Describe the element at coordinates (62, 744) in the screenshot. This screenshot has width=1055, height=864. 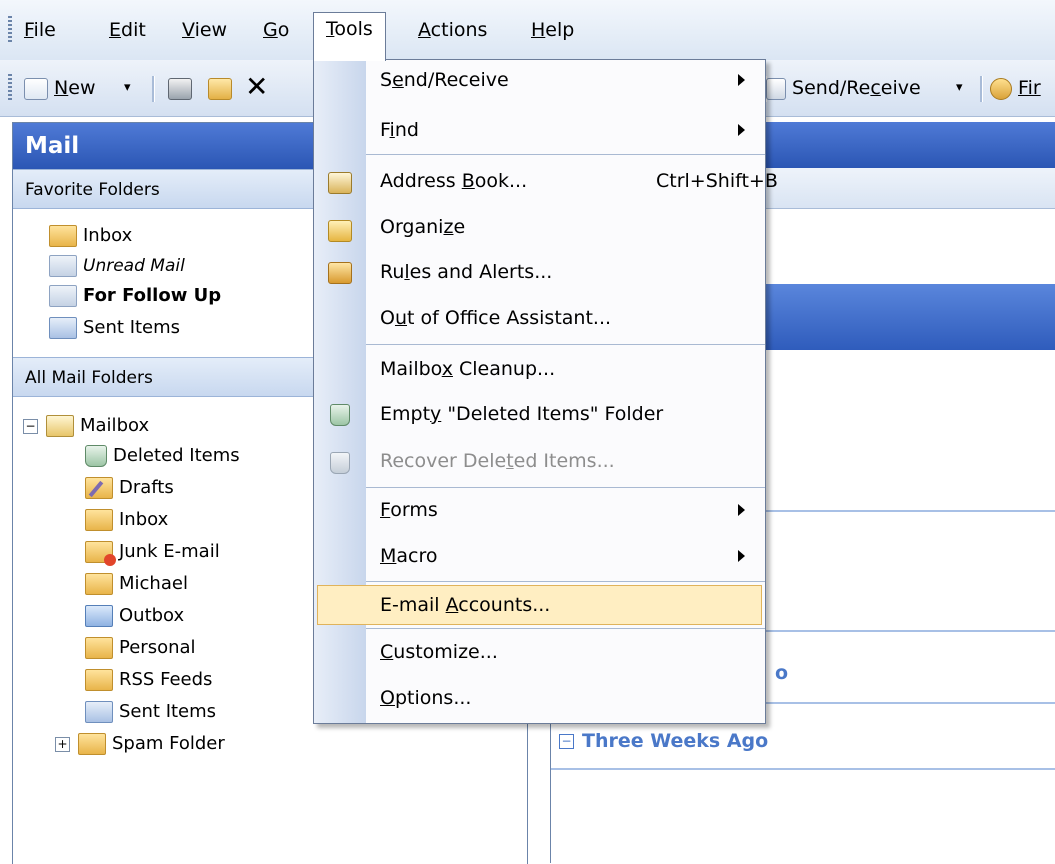
I see `expand-icon: +` at that location.